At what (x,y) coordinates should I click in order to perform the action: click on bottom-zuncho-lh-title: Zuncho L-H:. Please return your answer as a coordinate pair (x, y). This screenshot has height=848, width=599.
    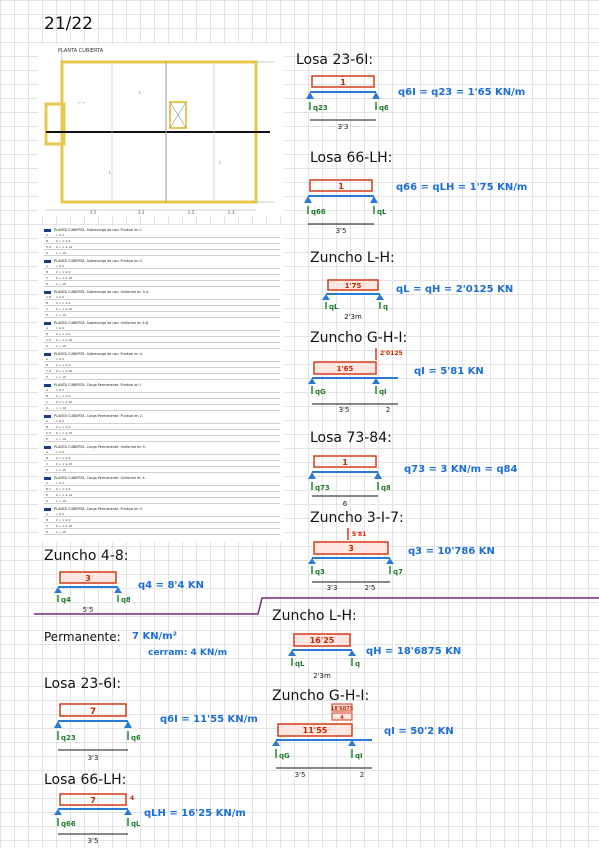
    Looking at the image, I should click on (314, 616).